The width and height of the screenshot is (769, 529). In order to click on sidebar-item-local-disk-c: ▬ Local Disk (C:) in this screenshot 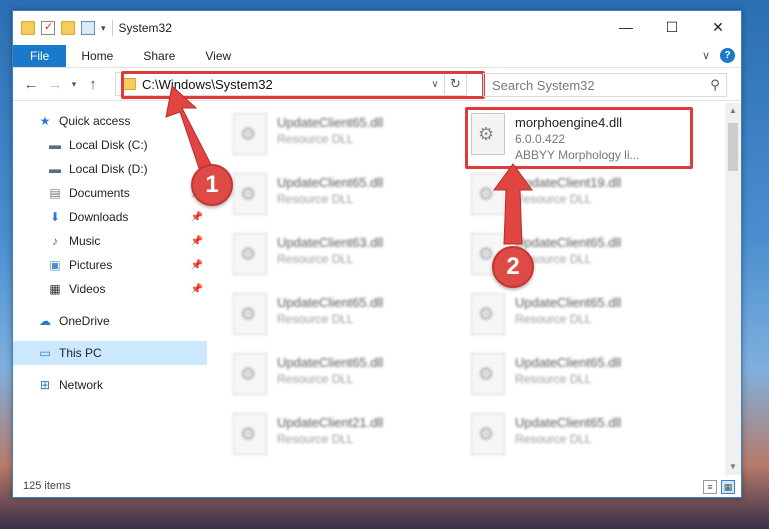, I will do `click(110, 145)`.